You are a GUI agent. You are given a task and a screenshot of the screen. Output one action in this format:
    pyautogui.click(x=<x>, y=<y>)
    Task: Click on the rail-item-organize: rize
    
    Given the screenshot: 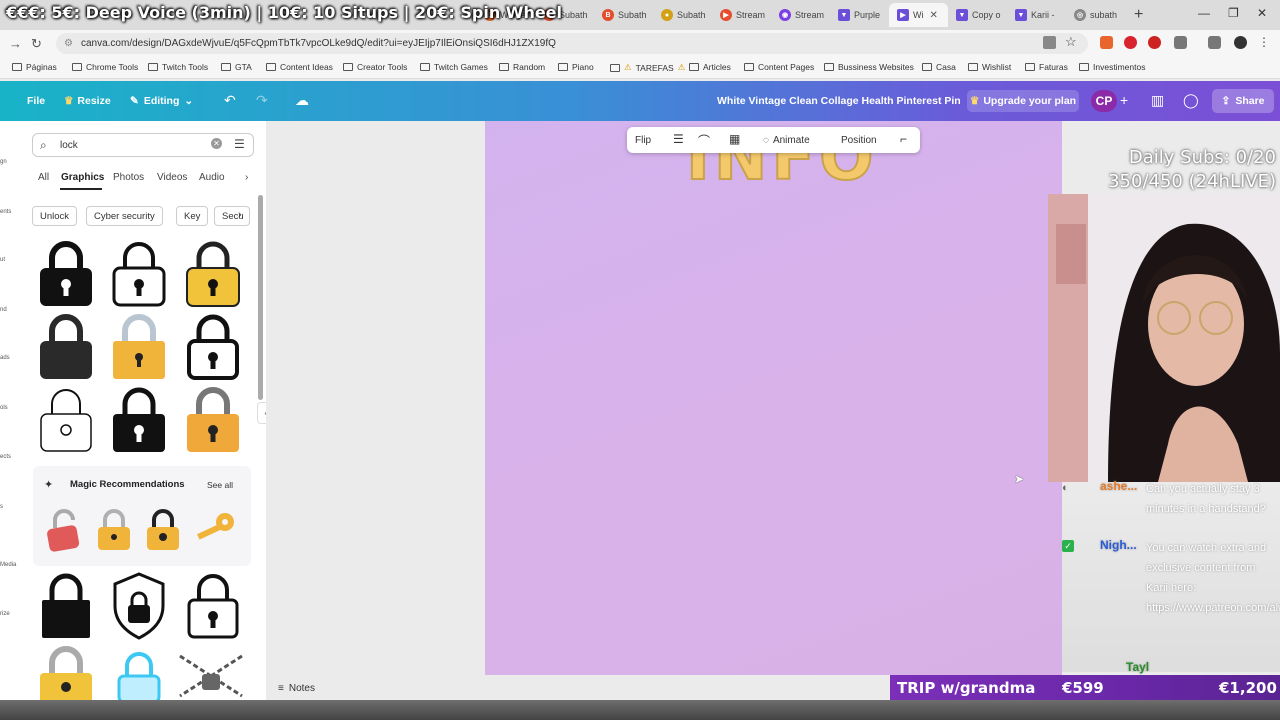 What is the action you would take?
    pyautogui.click(x=5, y=614)
    